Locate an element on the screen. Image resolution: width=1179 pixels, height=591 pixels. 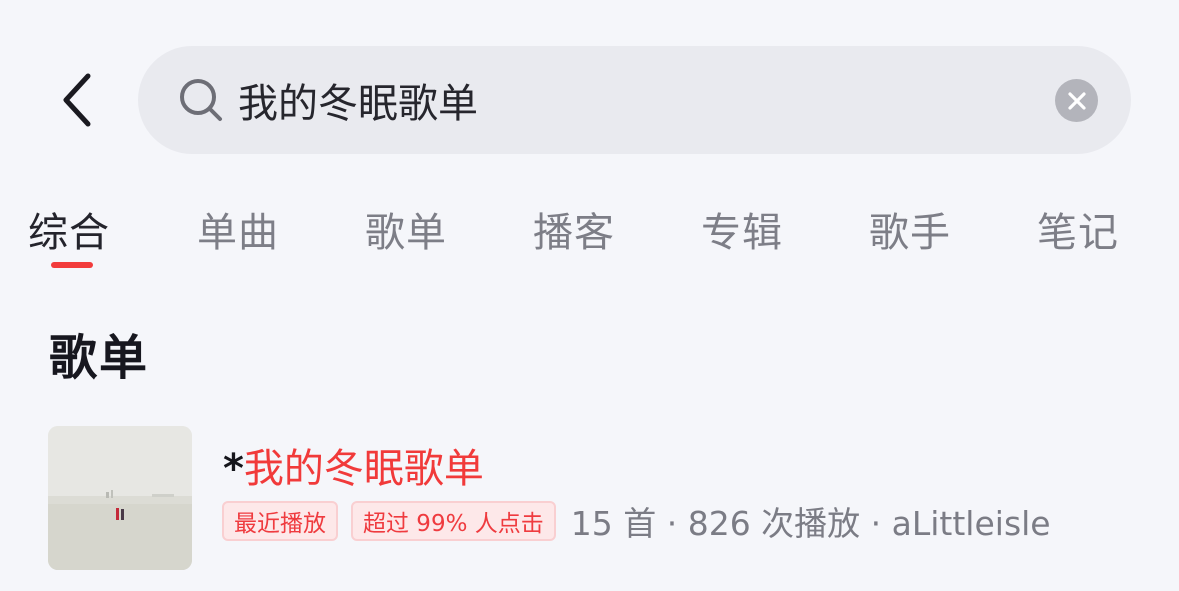
back-button is located at coordinates (78, 100).